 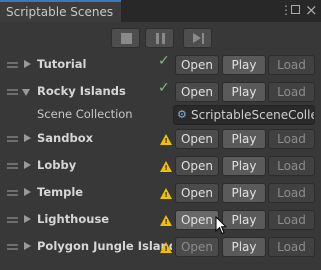 What do you see at coordinates (73, 219) in the screenshot?
I see `scene-name: Lighthouse` at bounding box center [73, 219].